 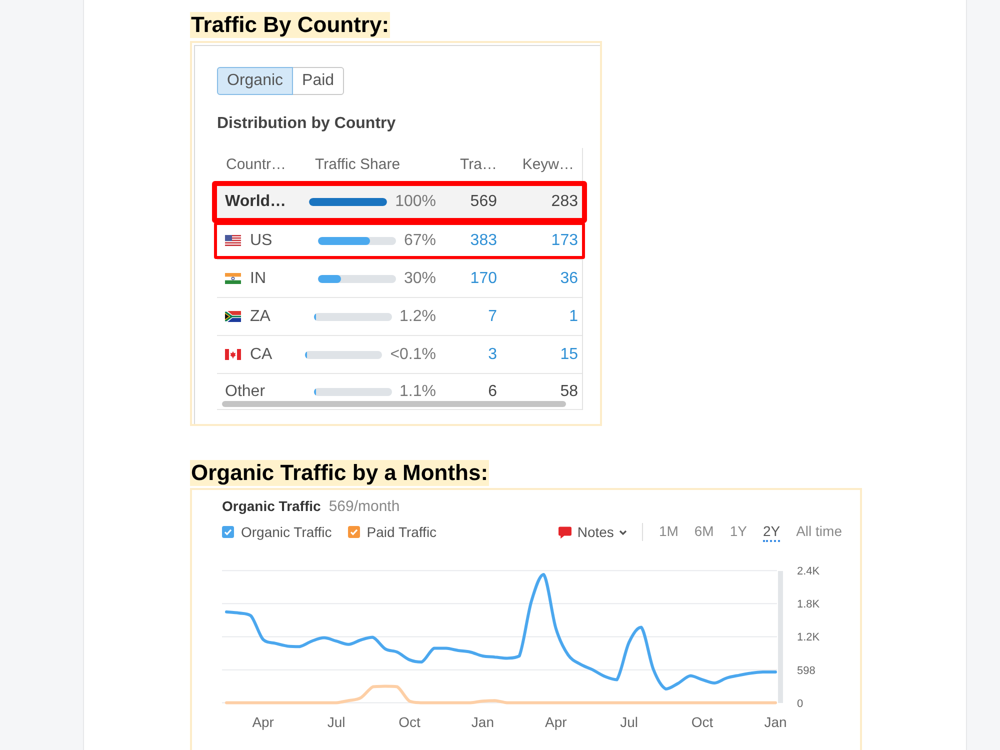 What do you see at coordinates (401, 532) in the screenshot?
I see `legend-label: Paid Traffic` at bounding box center [401, 532].